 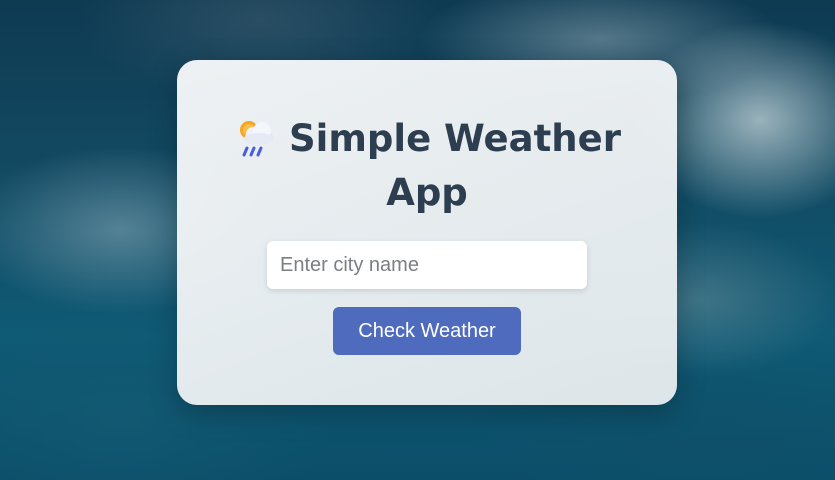 I want to click on check-weather-button: Check Weather, so click(x=427, y=331).